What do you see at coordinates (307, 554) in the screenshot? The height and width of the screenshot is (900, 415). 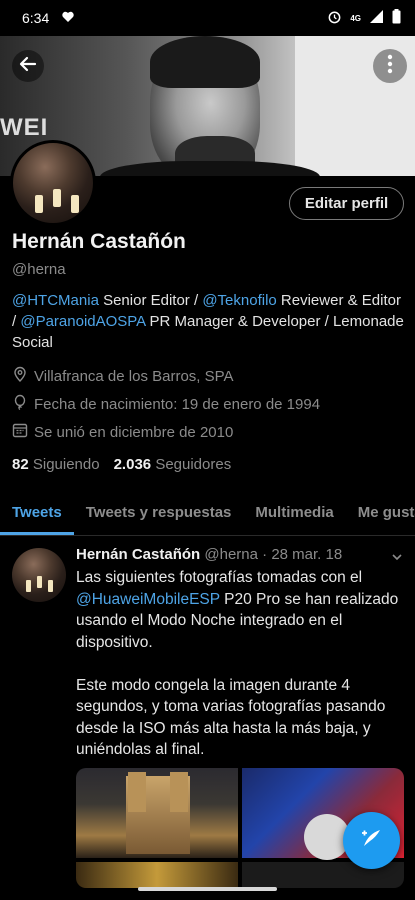 I see `tweet-date: 28 mar. 18` at bounding box center [307, 554].